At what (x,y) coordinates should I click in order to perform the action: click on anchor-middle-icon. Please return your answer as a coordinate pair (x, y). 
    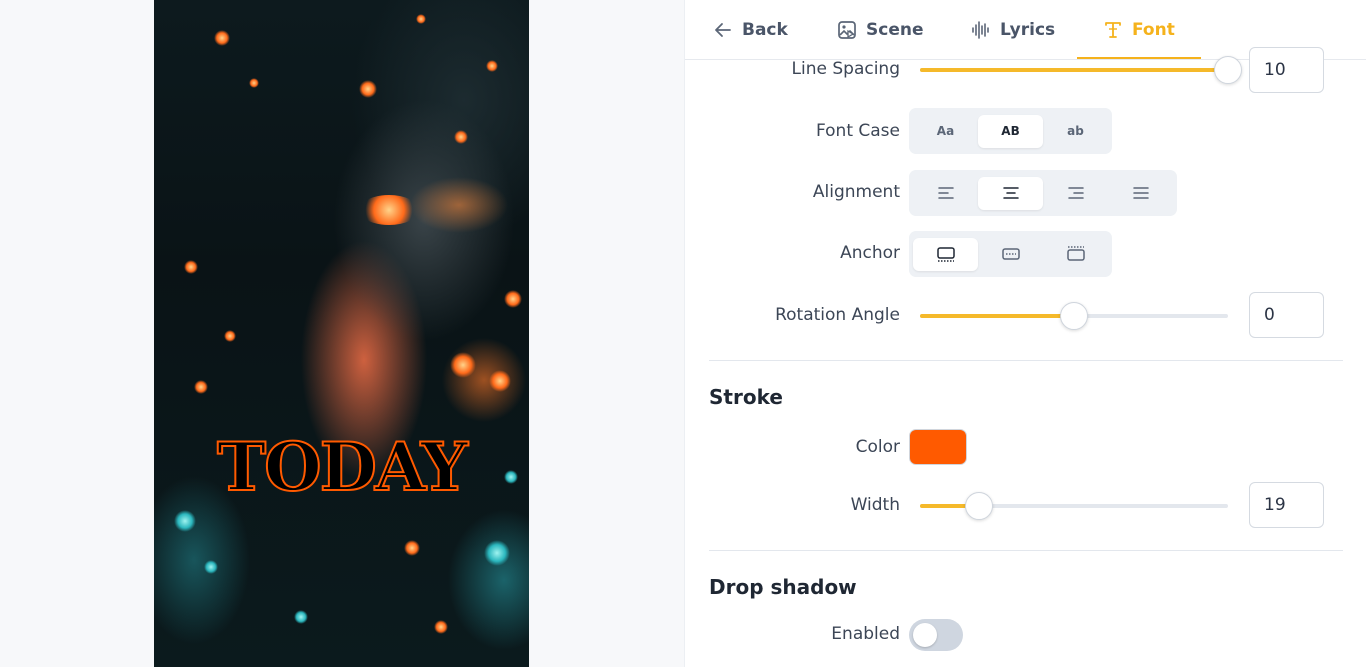
    Looking at the image, I should click on (1010, 254).